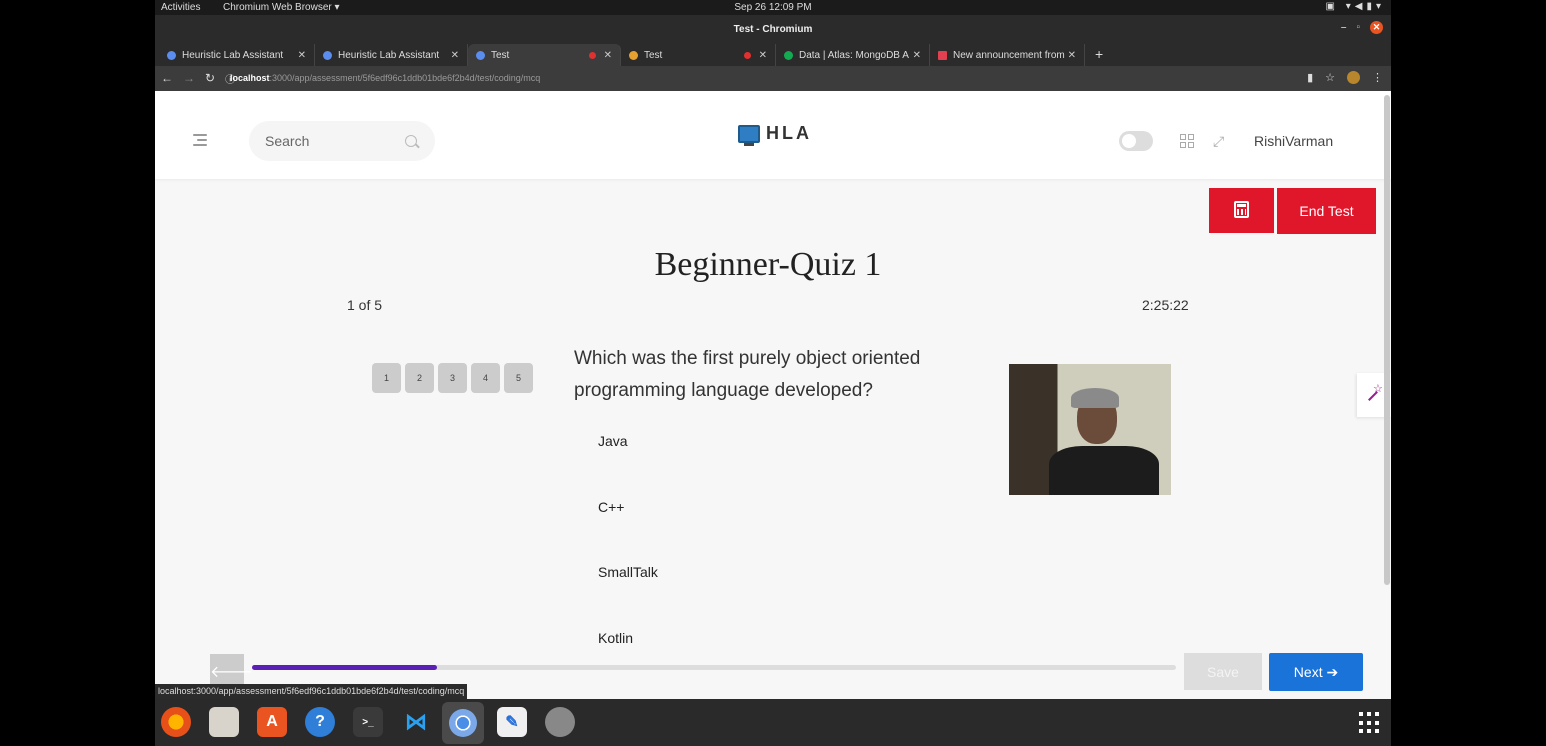 This screenshot has height=746, width=1546. Describe the element at coordinates (231, 671) in the screenshot. I see `previous-button: 🡐` at that location.